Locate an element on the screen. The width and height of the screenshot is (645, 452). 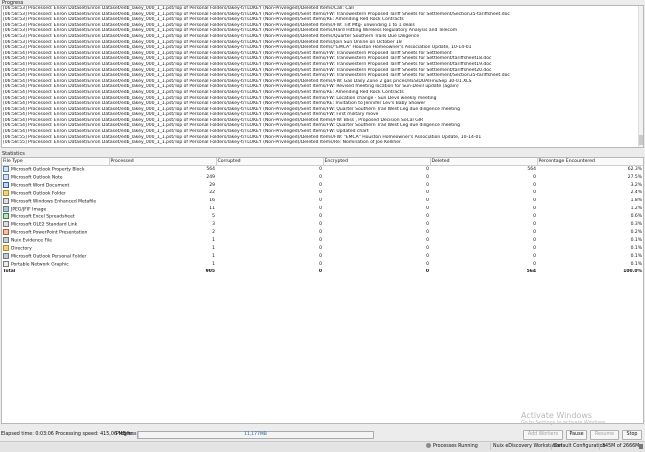
log-scrollbar is located at coordinates (640, 76).